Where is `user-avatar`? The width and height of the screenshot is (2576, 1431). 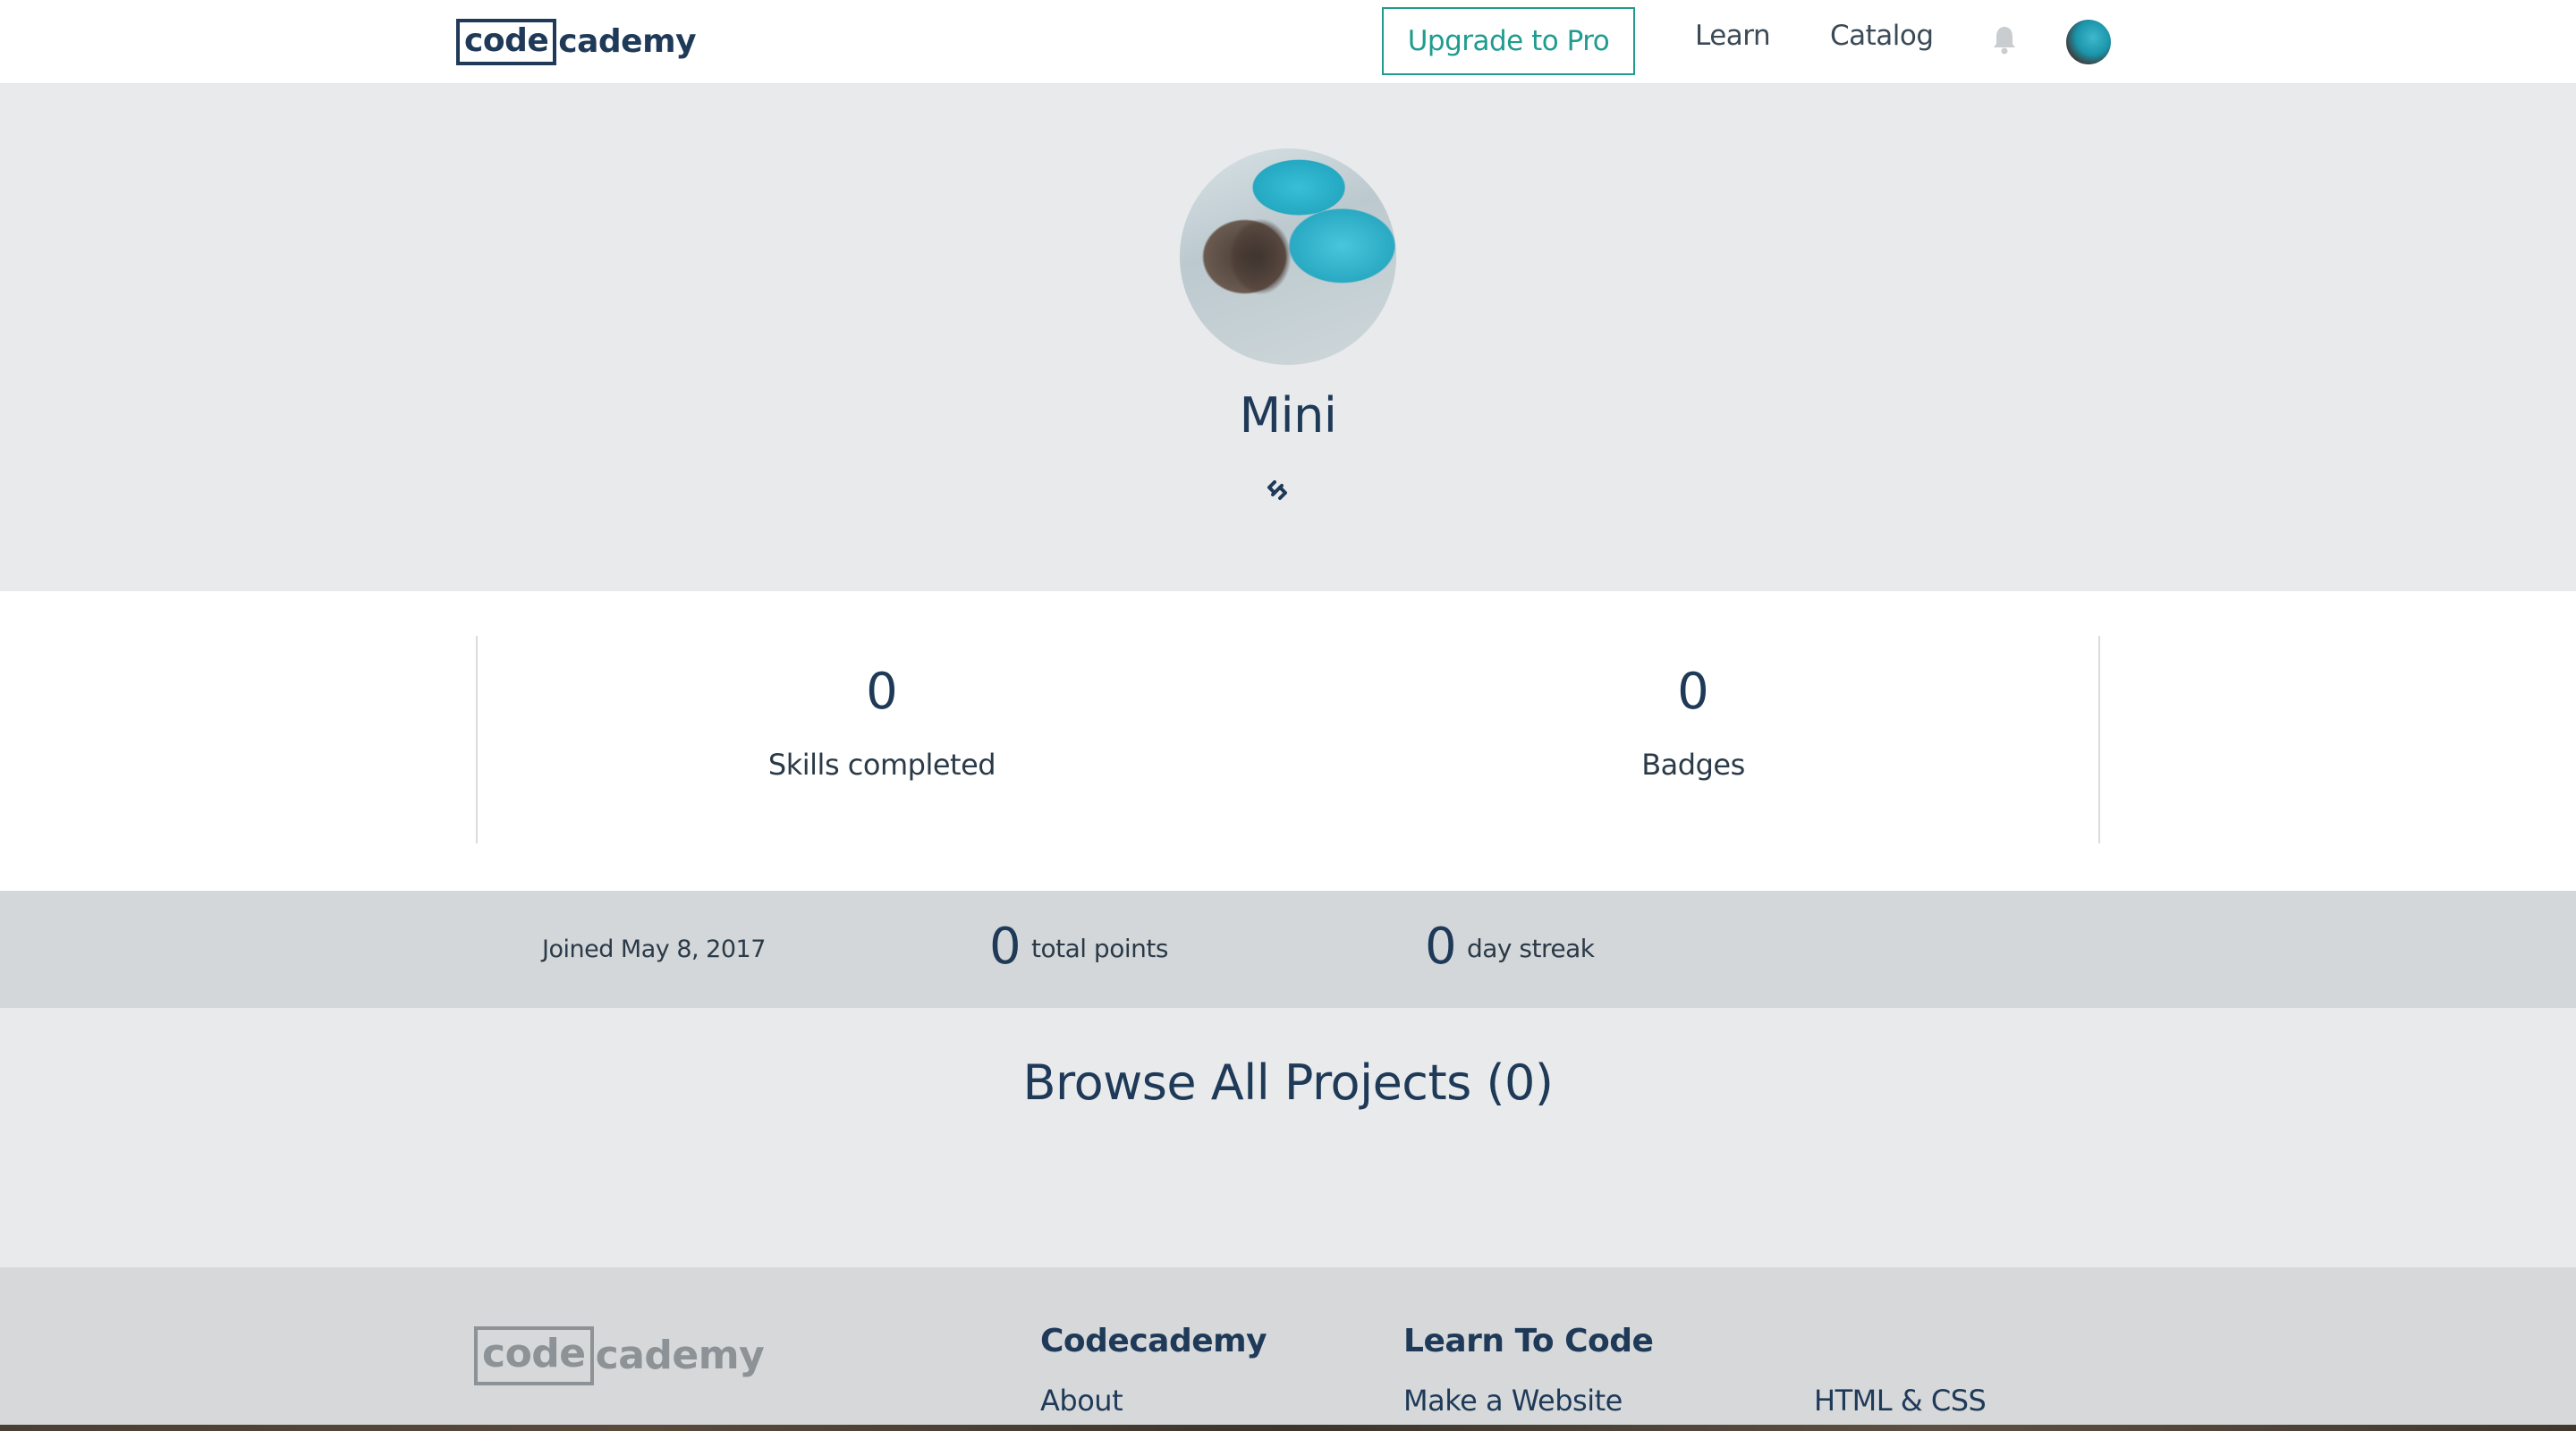
user-avatar is located at coordinates (2088, 42).